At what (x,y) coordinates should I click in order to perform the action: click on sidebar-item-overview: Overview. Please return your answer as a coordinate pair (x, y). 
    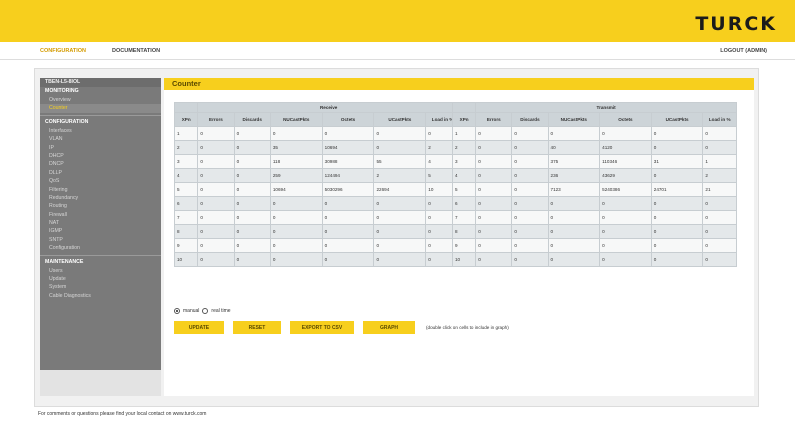
    Looking at the image, I should click on (100, 100).